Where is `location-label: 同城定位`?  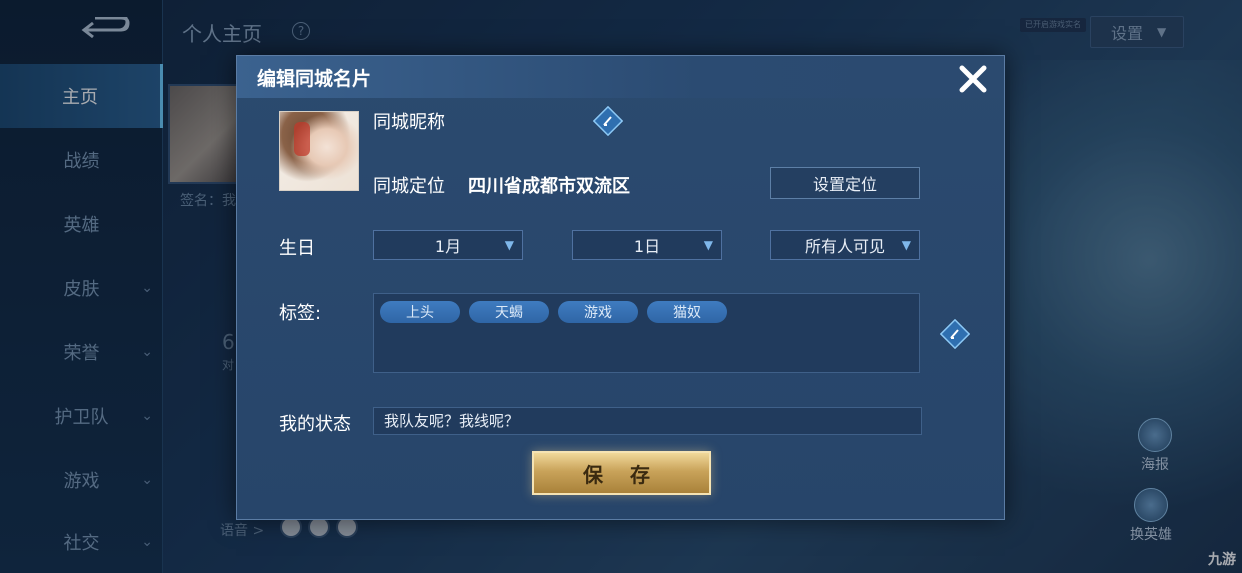
location-label: 同城定位 is located at coordinates (409, 186).